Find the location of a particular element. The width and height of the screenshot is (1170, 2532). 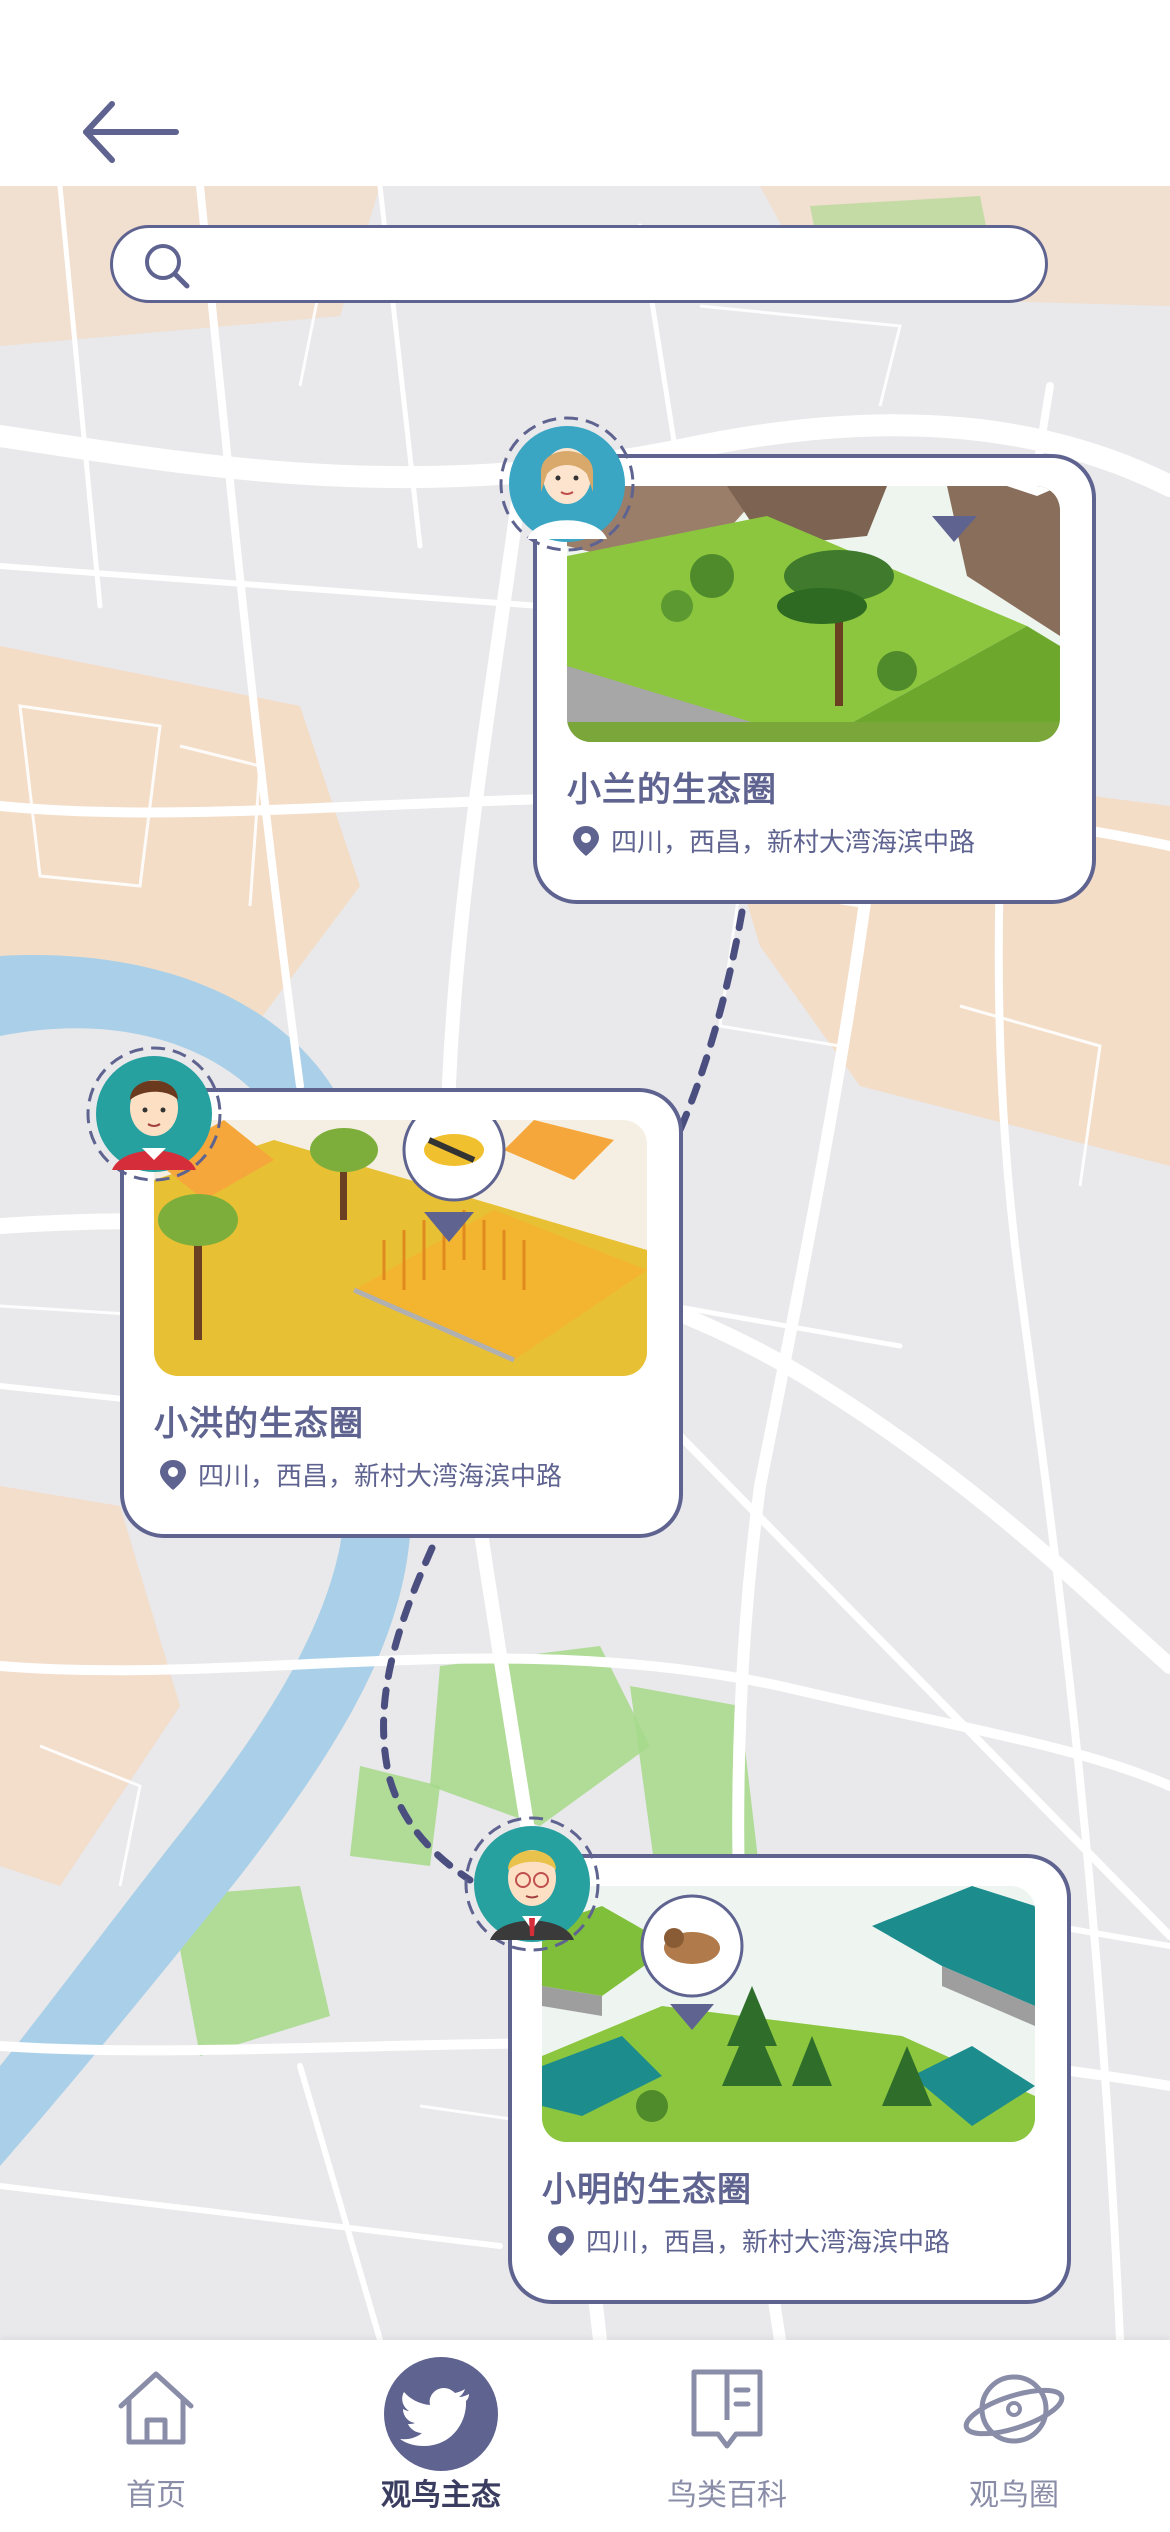

eco-card-title: 小明的生态圈 is located at coordinates (647, 2190).